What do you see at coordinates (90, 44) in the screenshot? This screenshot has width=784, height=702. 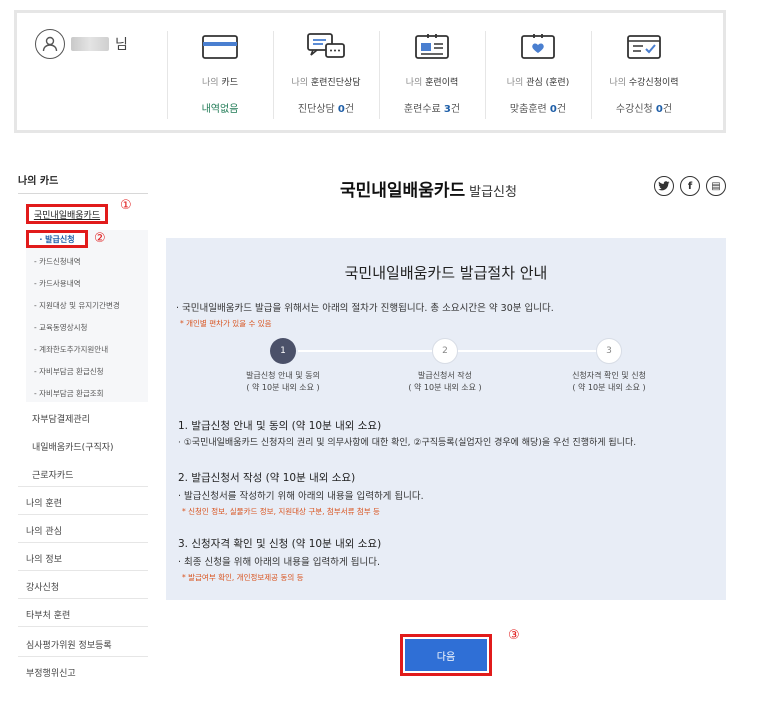 I see `user-name-redacted` at bounding box center [90, 44].